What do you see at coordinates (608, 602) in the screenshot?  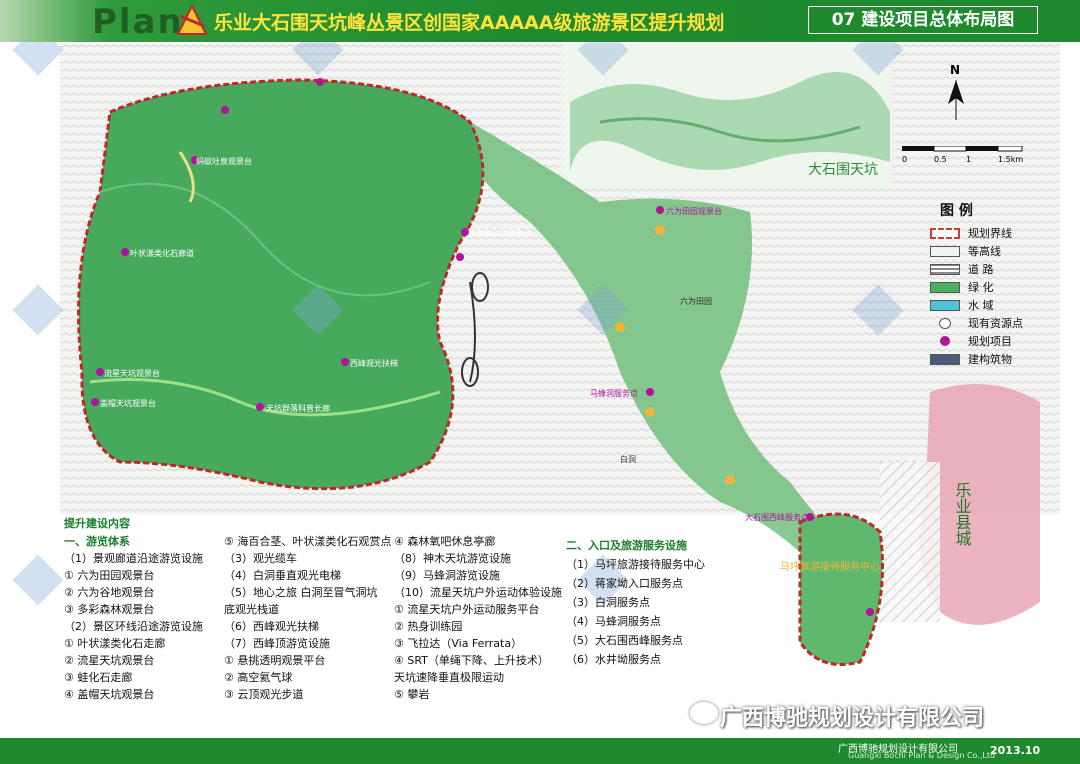 I see `list-item: （3）白洞服务点` at bounding box center [608, 602].